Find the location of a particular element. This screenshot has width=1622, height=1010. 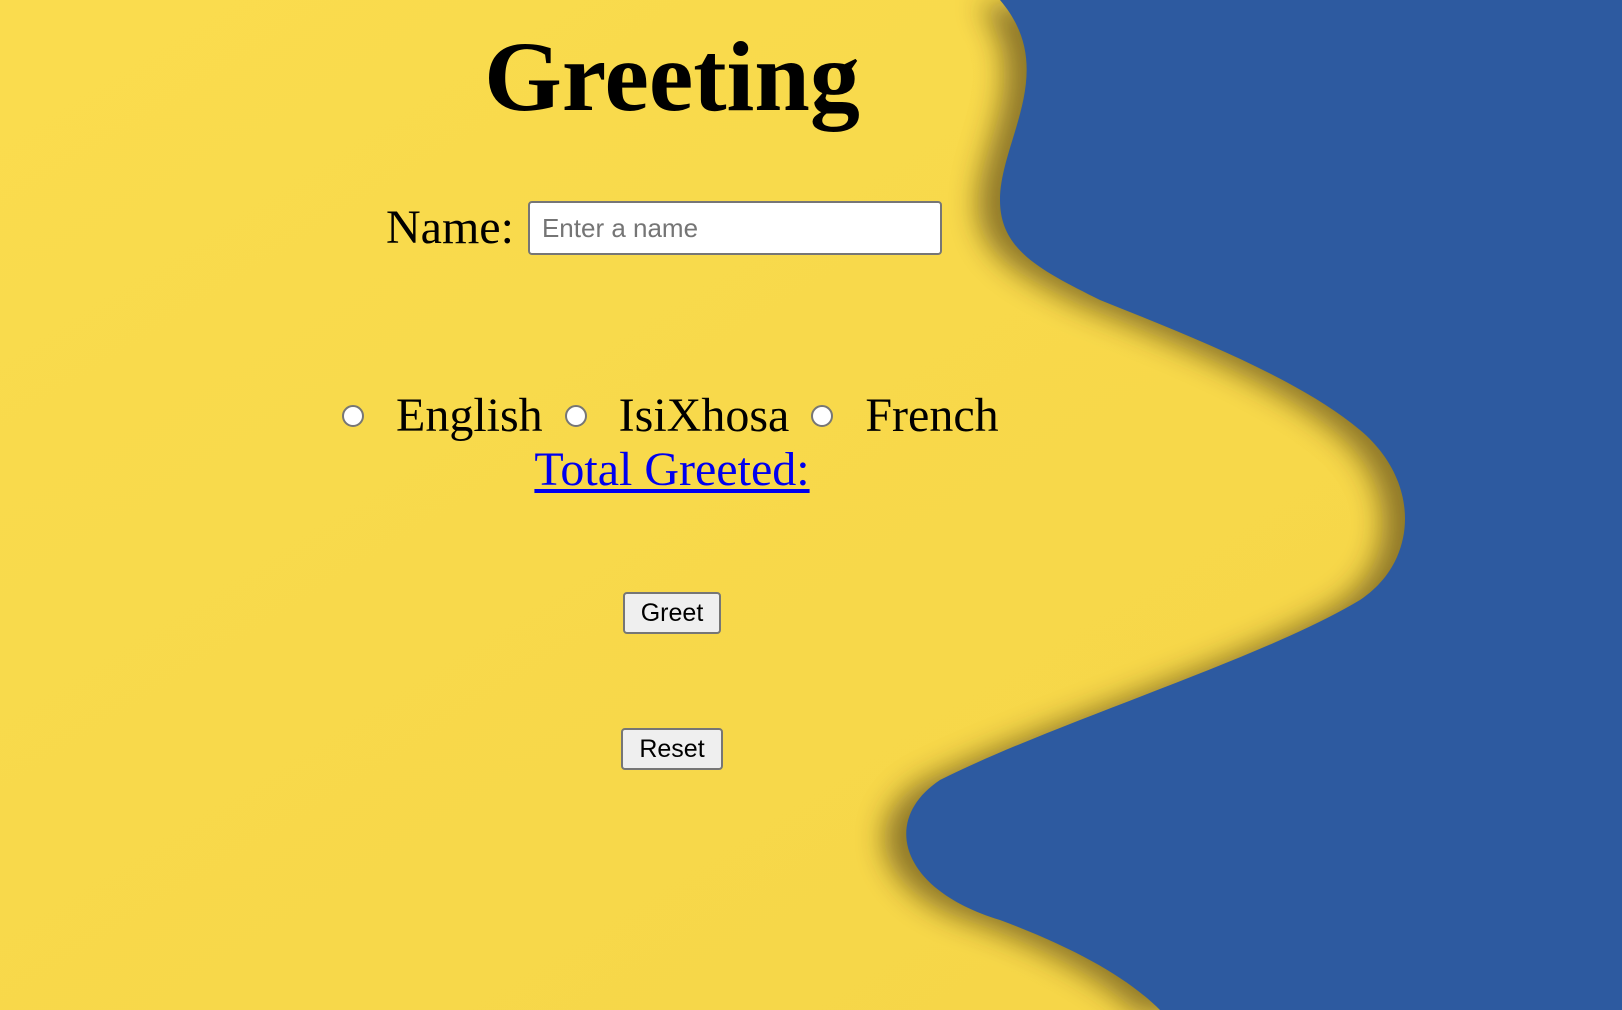

reset-button: Reset is located at coordinates (672, 749).